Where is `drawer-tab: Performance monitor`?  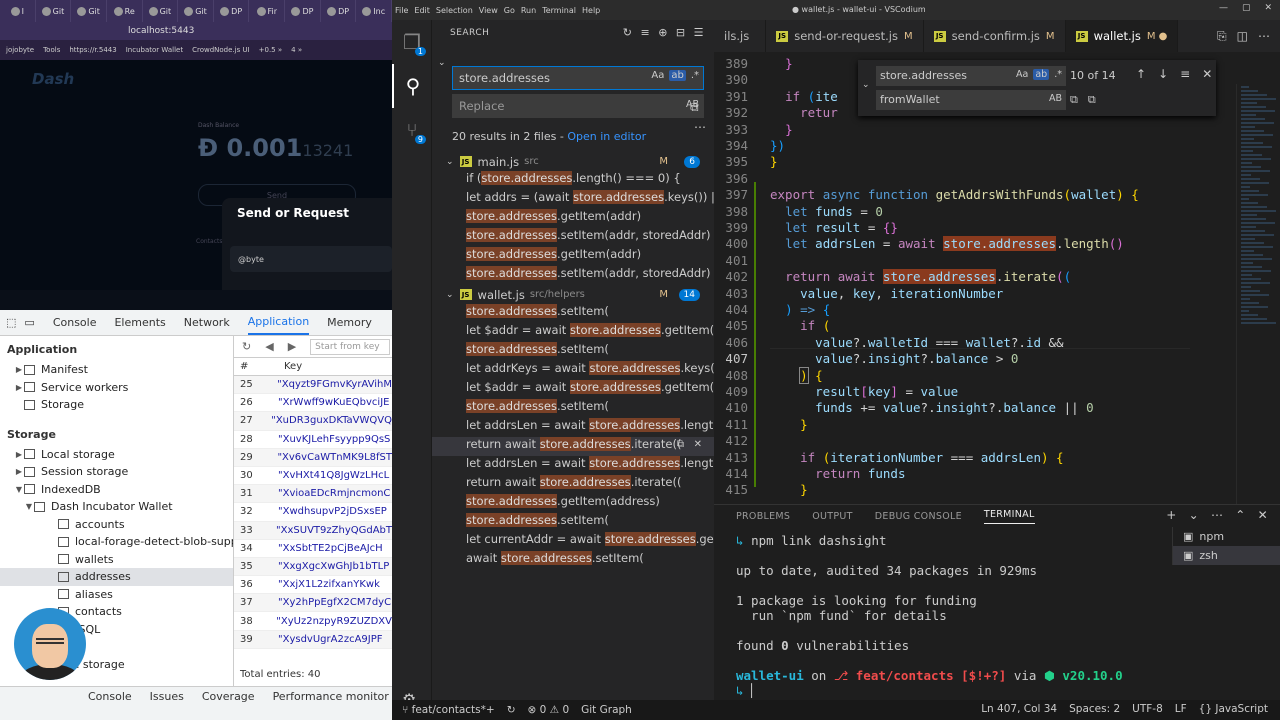 drawer-tab: Performance monitor is located at coordinates (331, 705).